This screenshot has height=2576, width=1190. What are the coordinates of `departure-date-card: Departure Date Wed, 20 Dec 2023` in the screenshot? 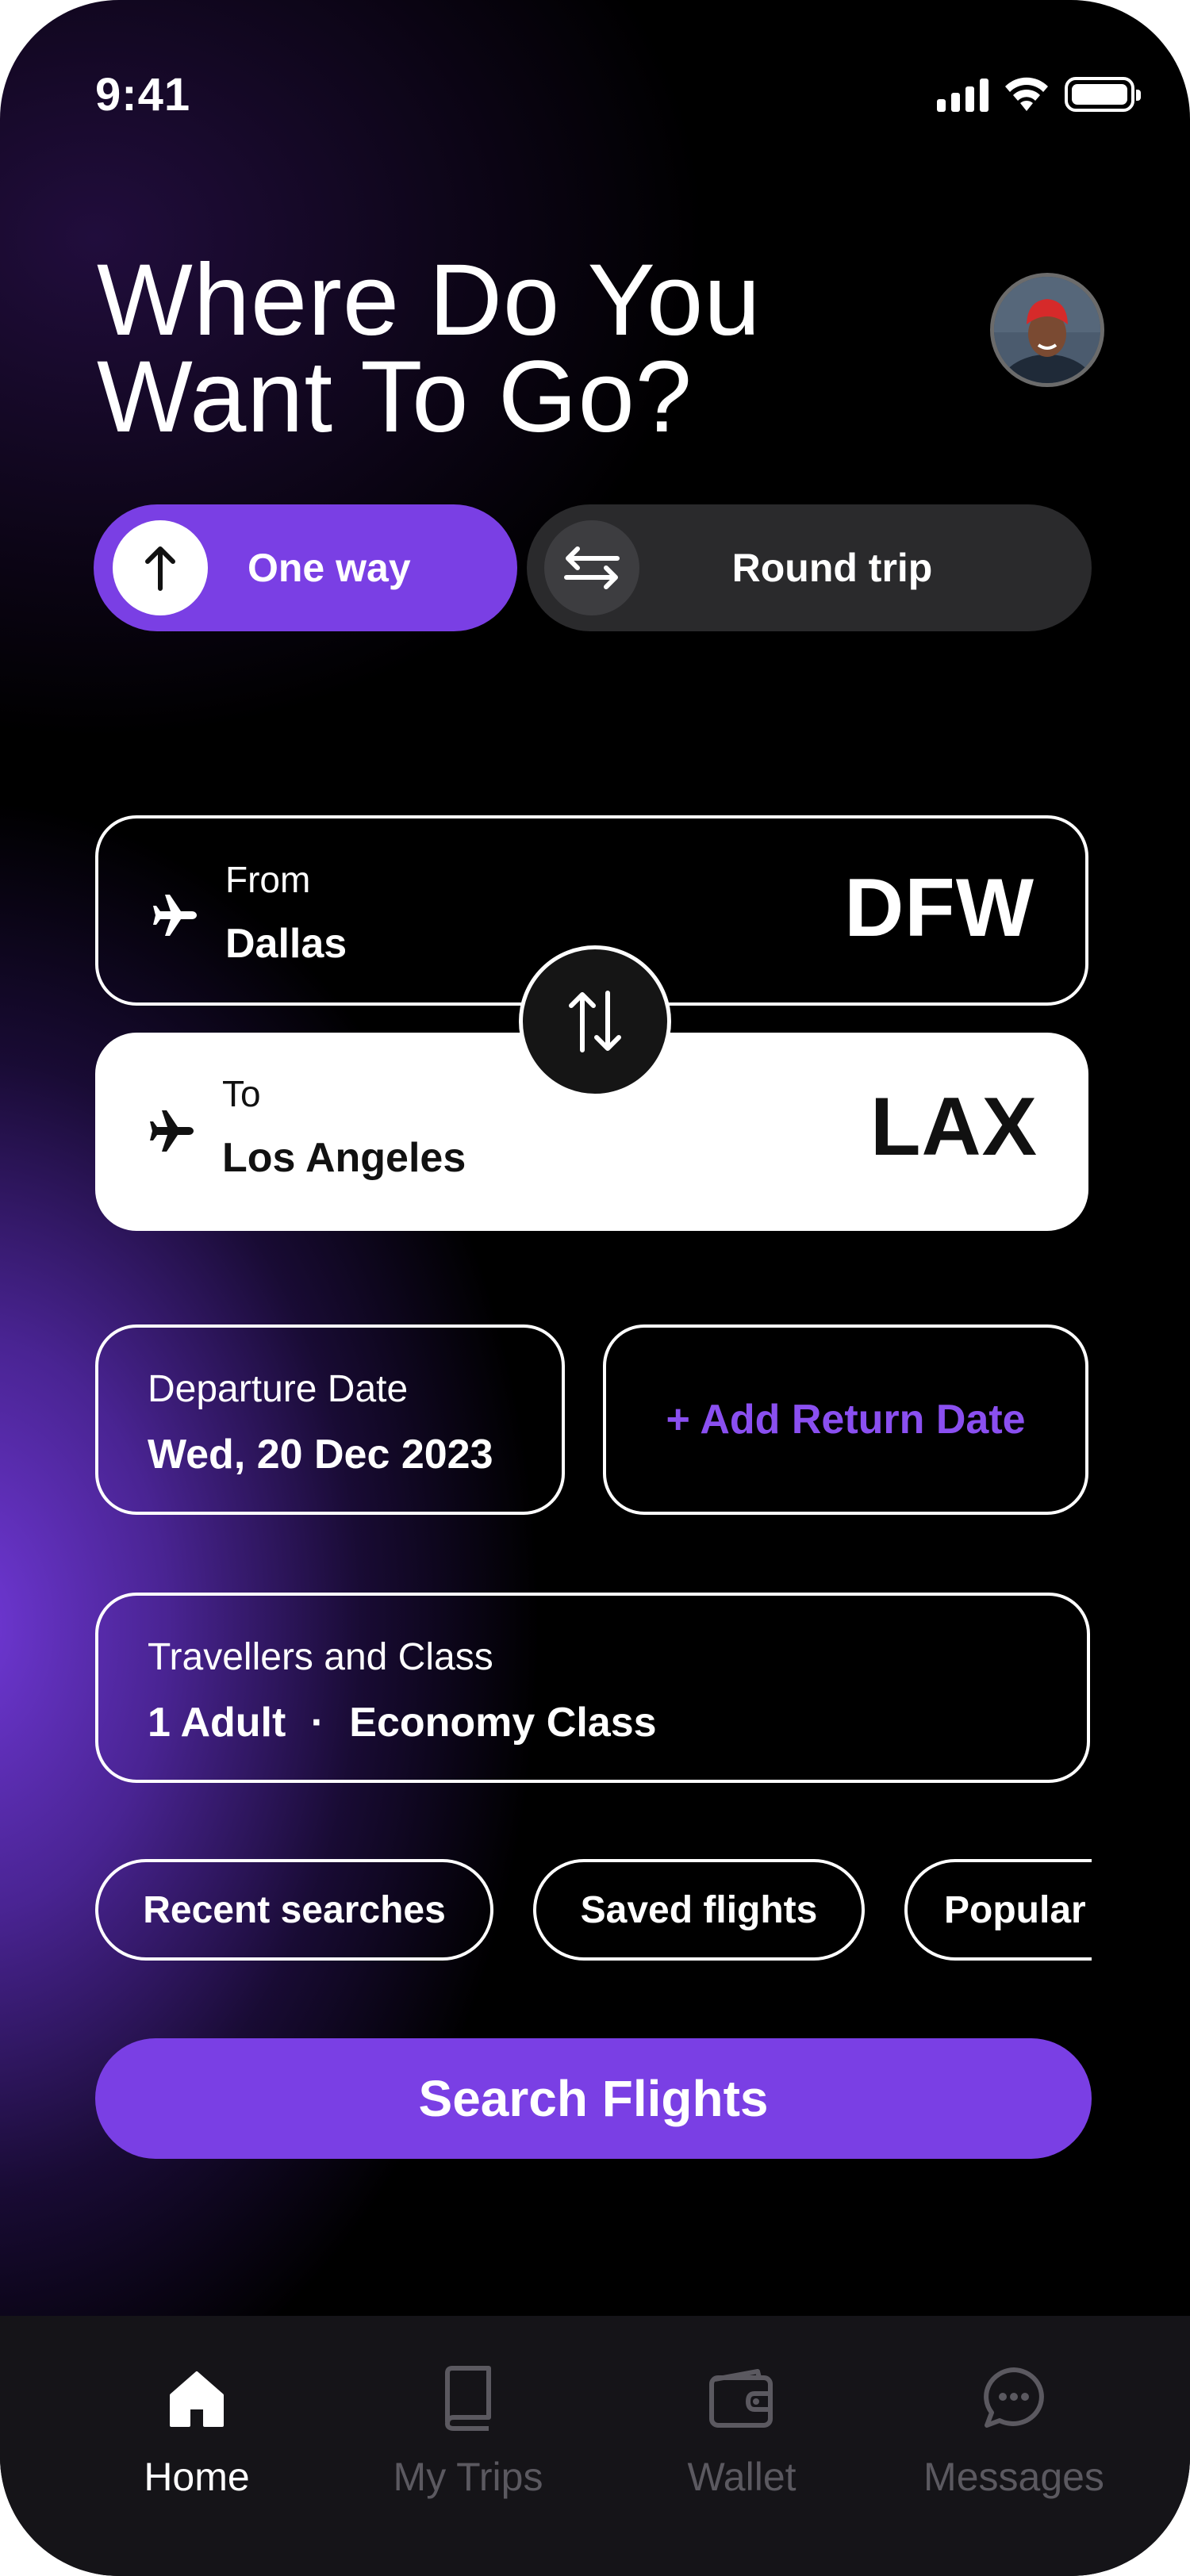 It's located at (330, 1419).